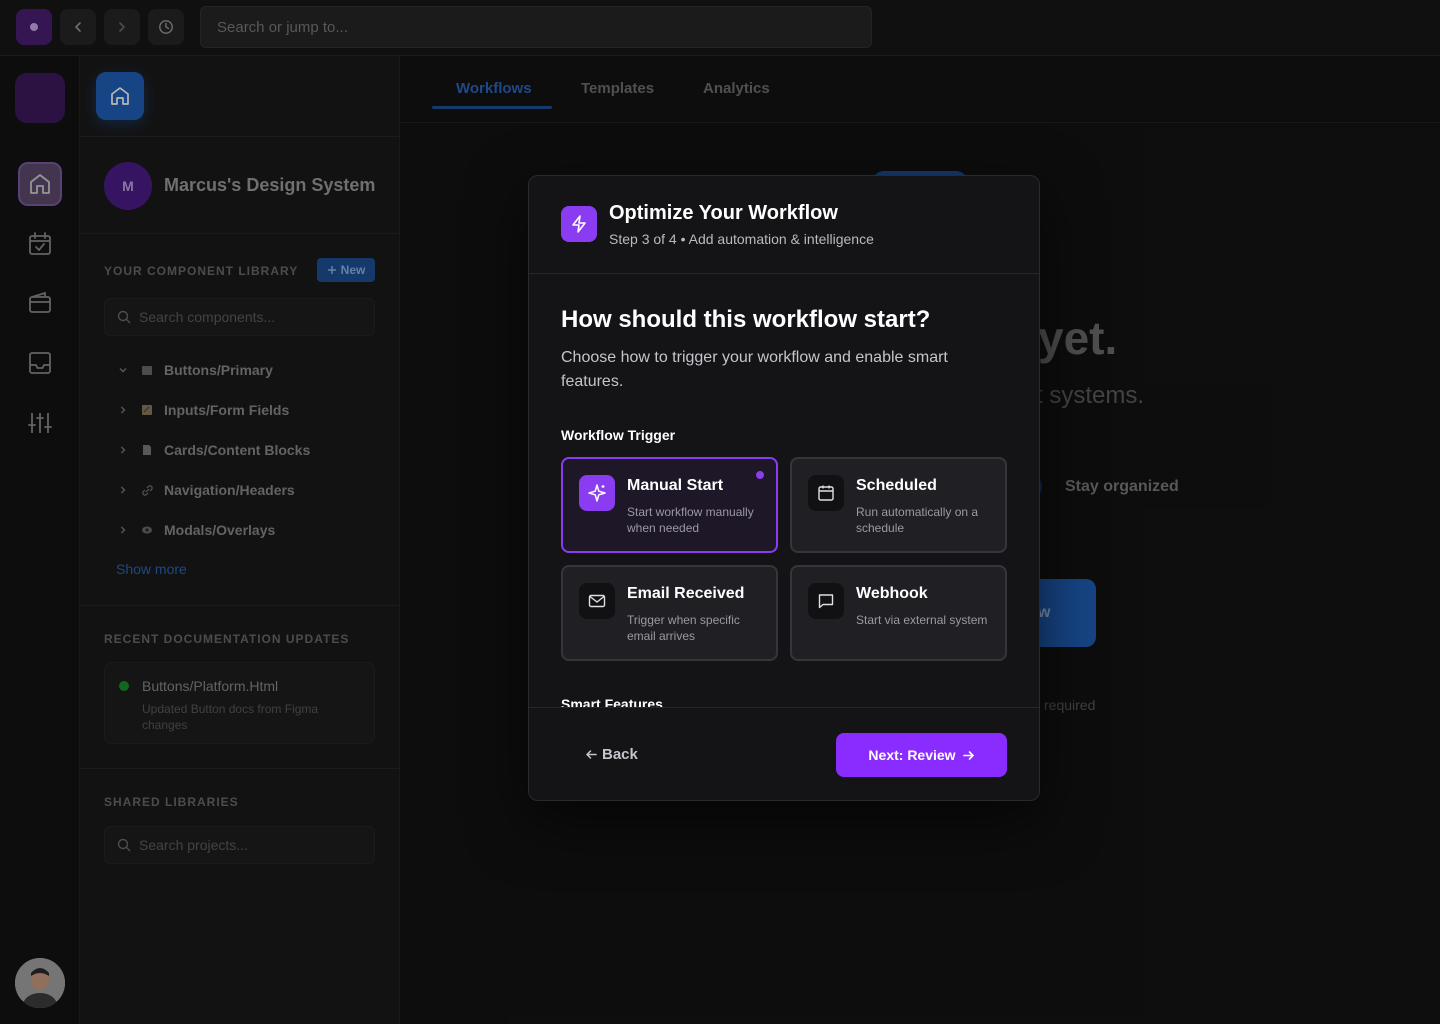  Describe the element at coordinates (597, 601) in the screenshot. I see `mail-icon` at that location.